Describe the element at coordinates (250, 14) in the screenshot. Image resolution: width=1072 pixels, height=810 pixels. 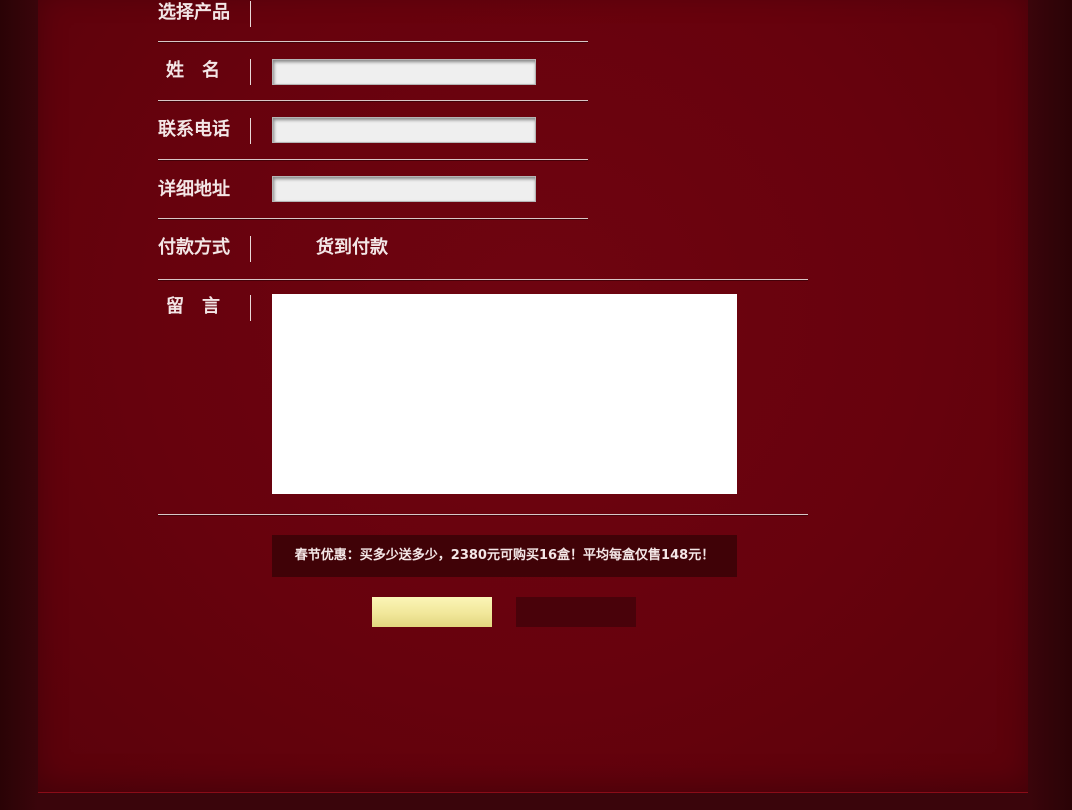
I see `product-separator` at that location.